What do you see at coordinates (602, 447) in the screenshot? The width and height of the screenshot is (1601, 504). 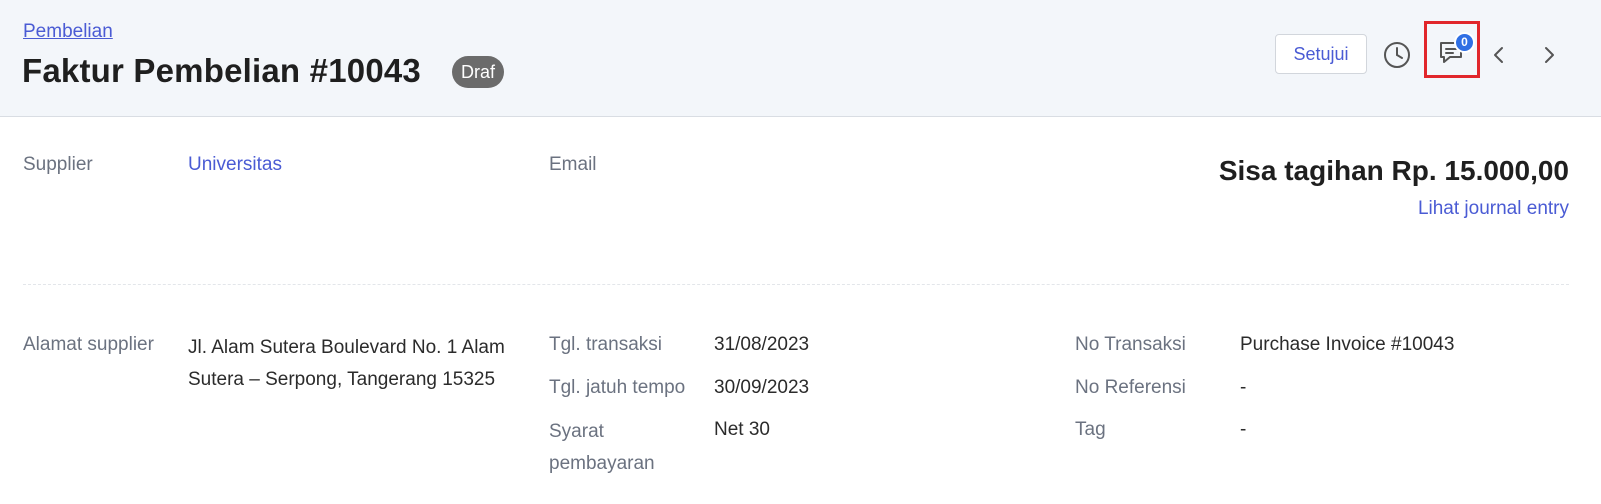 I see `payment-terms-label: Syarat pembayaran` at bounding box center [602, 447].